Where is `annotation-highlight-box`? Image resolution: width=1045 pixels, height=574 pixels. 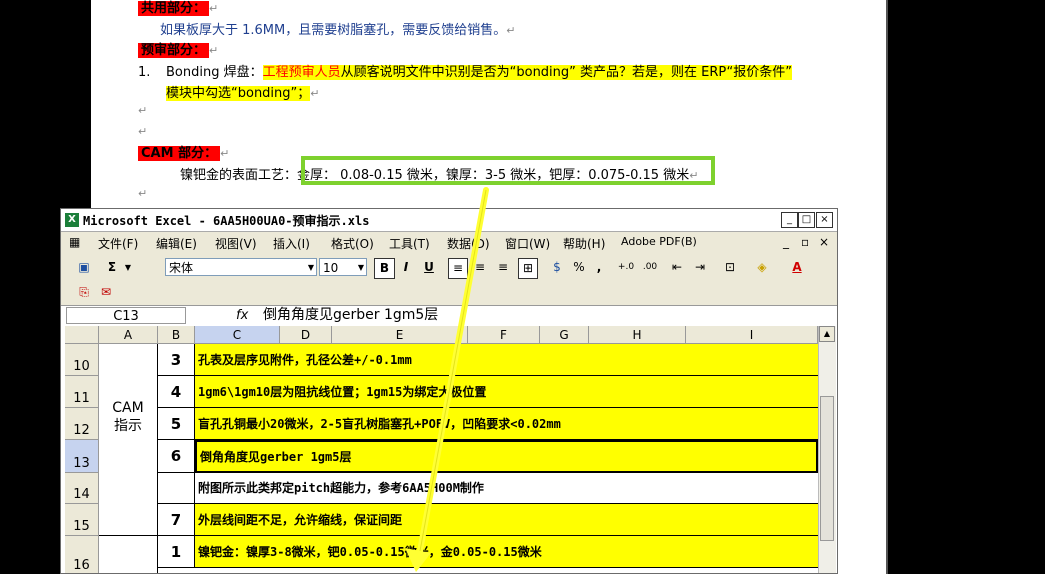
annotation-highlight-box is located at coordinates (508, 170).